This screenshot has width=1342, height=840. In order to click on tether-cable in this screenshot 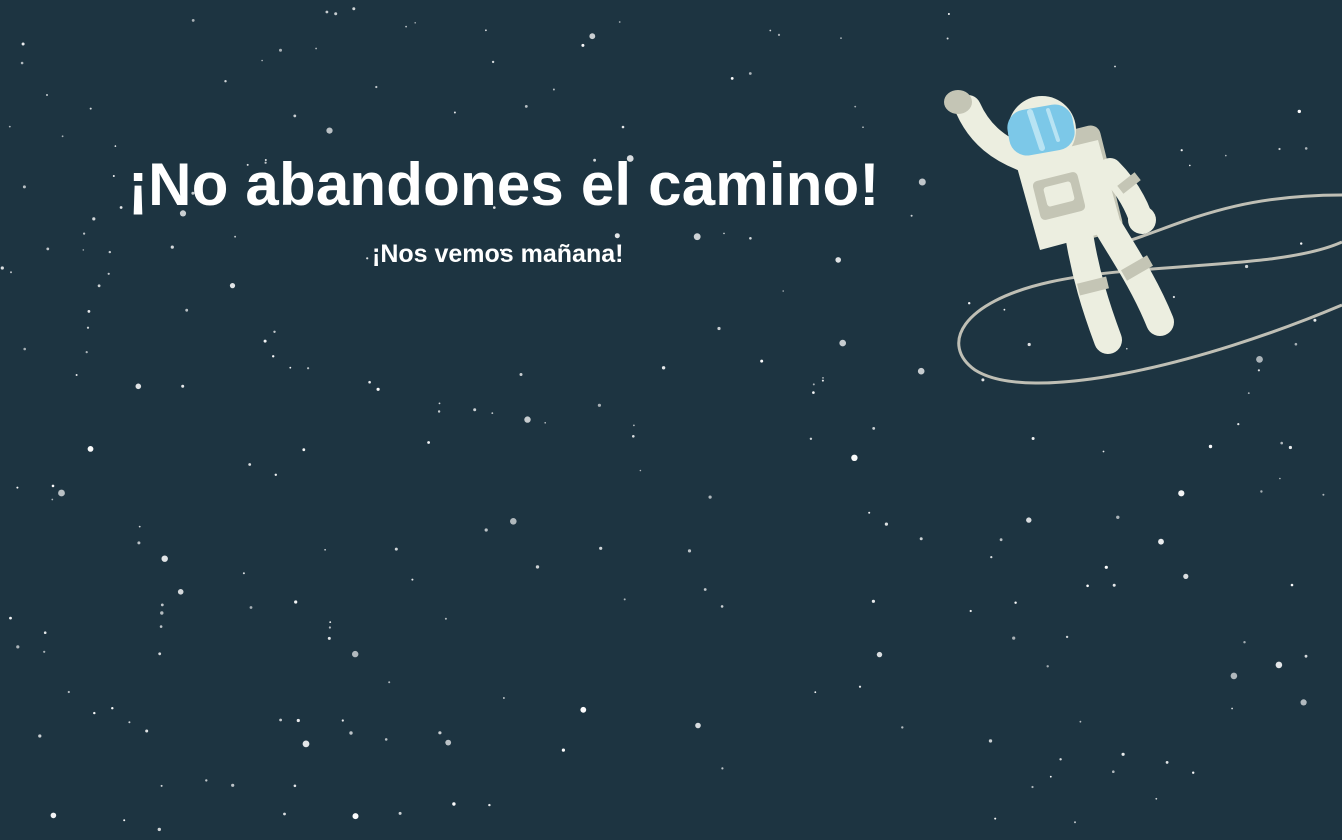, I will do `click(1233, 218)`.